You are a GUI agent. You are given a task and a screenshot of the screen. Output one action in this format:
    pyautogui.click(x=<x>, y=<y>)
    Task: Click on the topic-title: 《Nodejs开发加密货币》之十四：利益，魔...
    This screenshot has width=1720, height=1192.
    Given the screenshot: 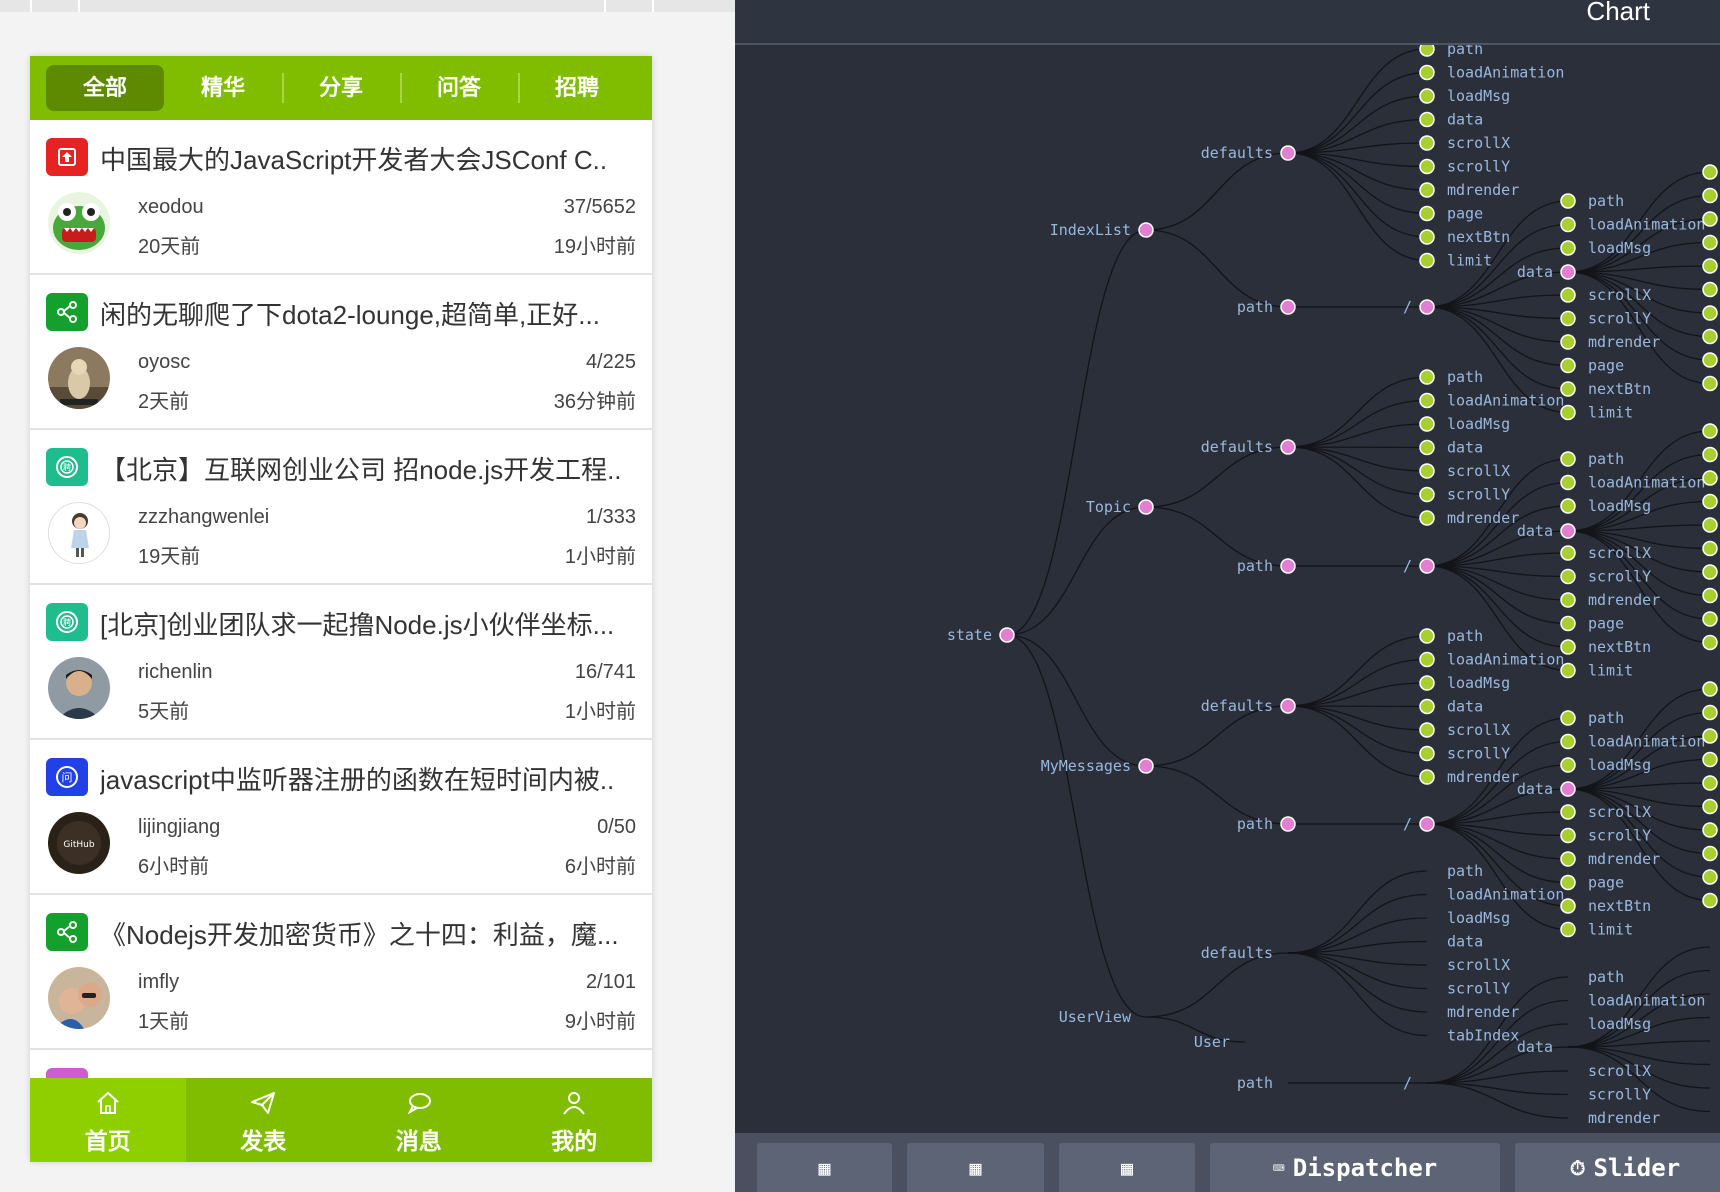 What is the action you would take?
    pyautogui.click(x=370, y=933)
    